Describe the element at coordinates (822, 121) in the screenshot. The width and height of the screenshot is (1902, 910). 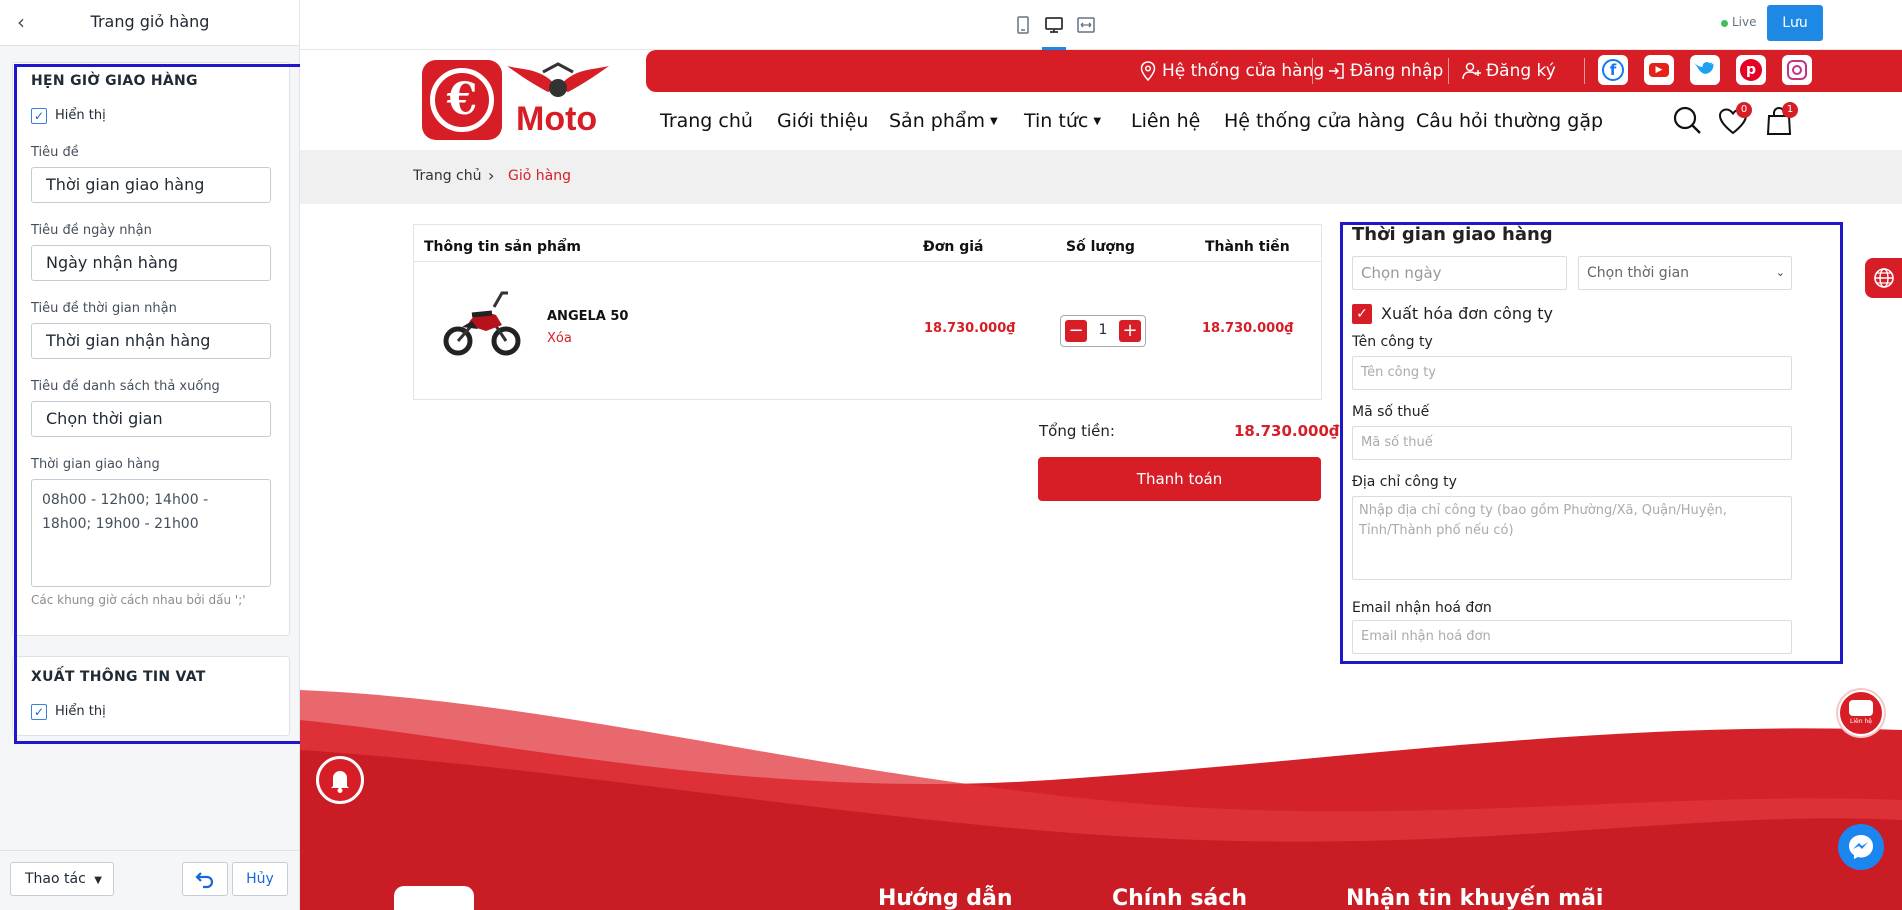
I see `nav-about: Giới thiệu` at that location.